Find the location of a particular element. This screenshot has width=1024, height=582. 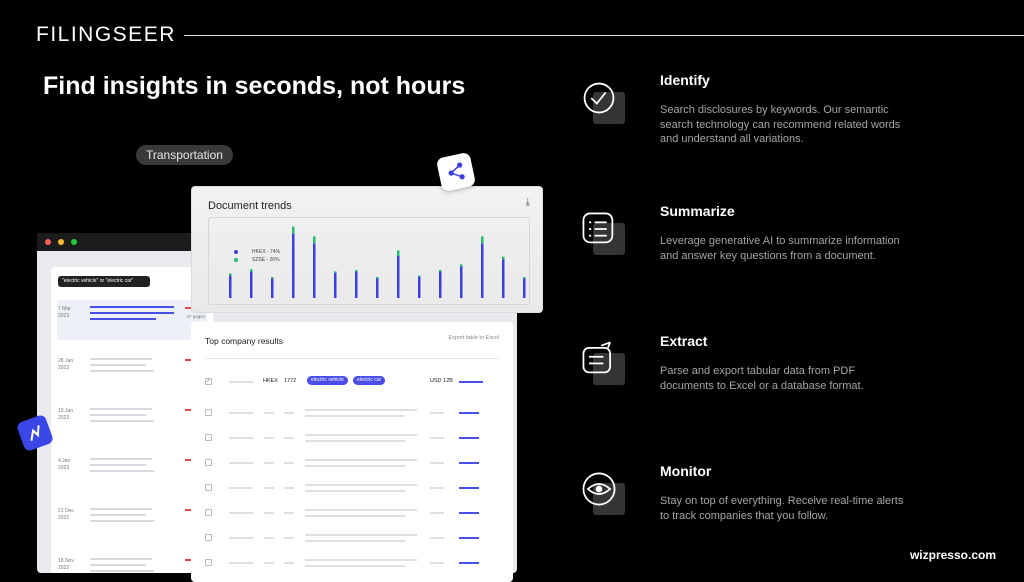

list-icon is located at coordinates (603, 233).